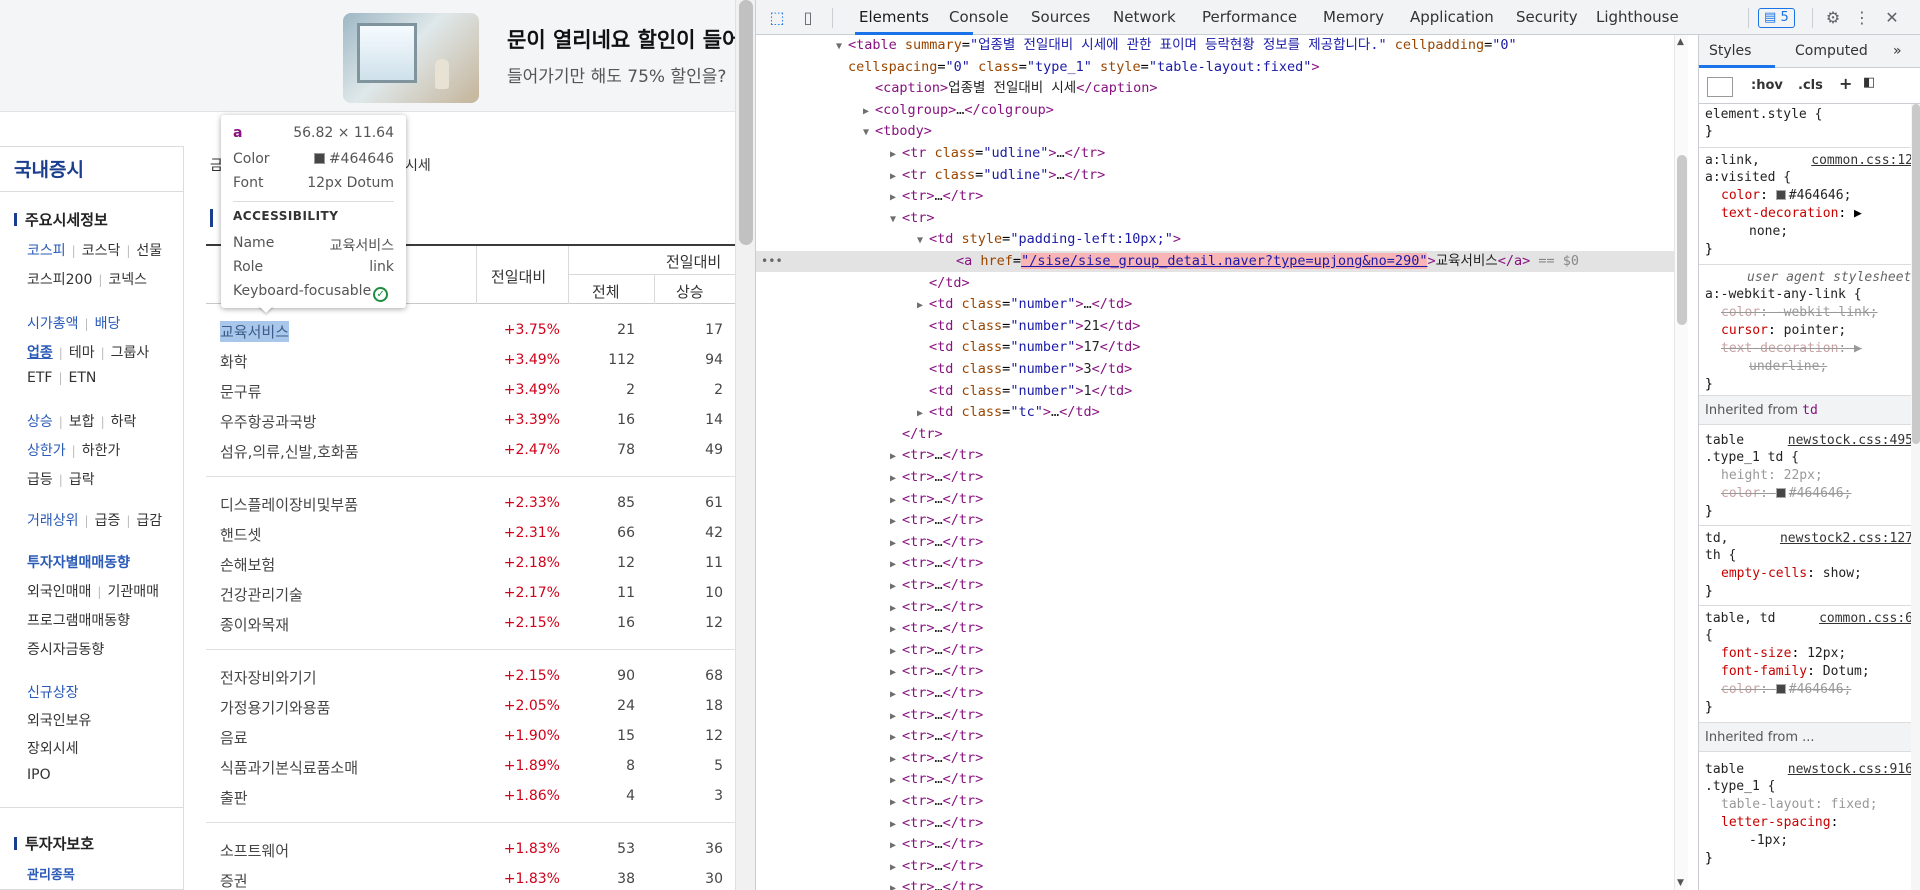  Describe the element at coordinates (133, 592) in the screenshot. I see `nav-institution-trade: 기관매매` at that location.